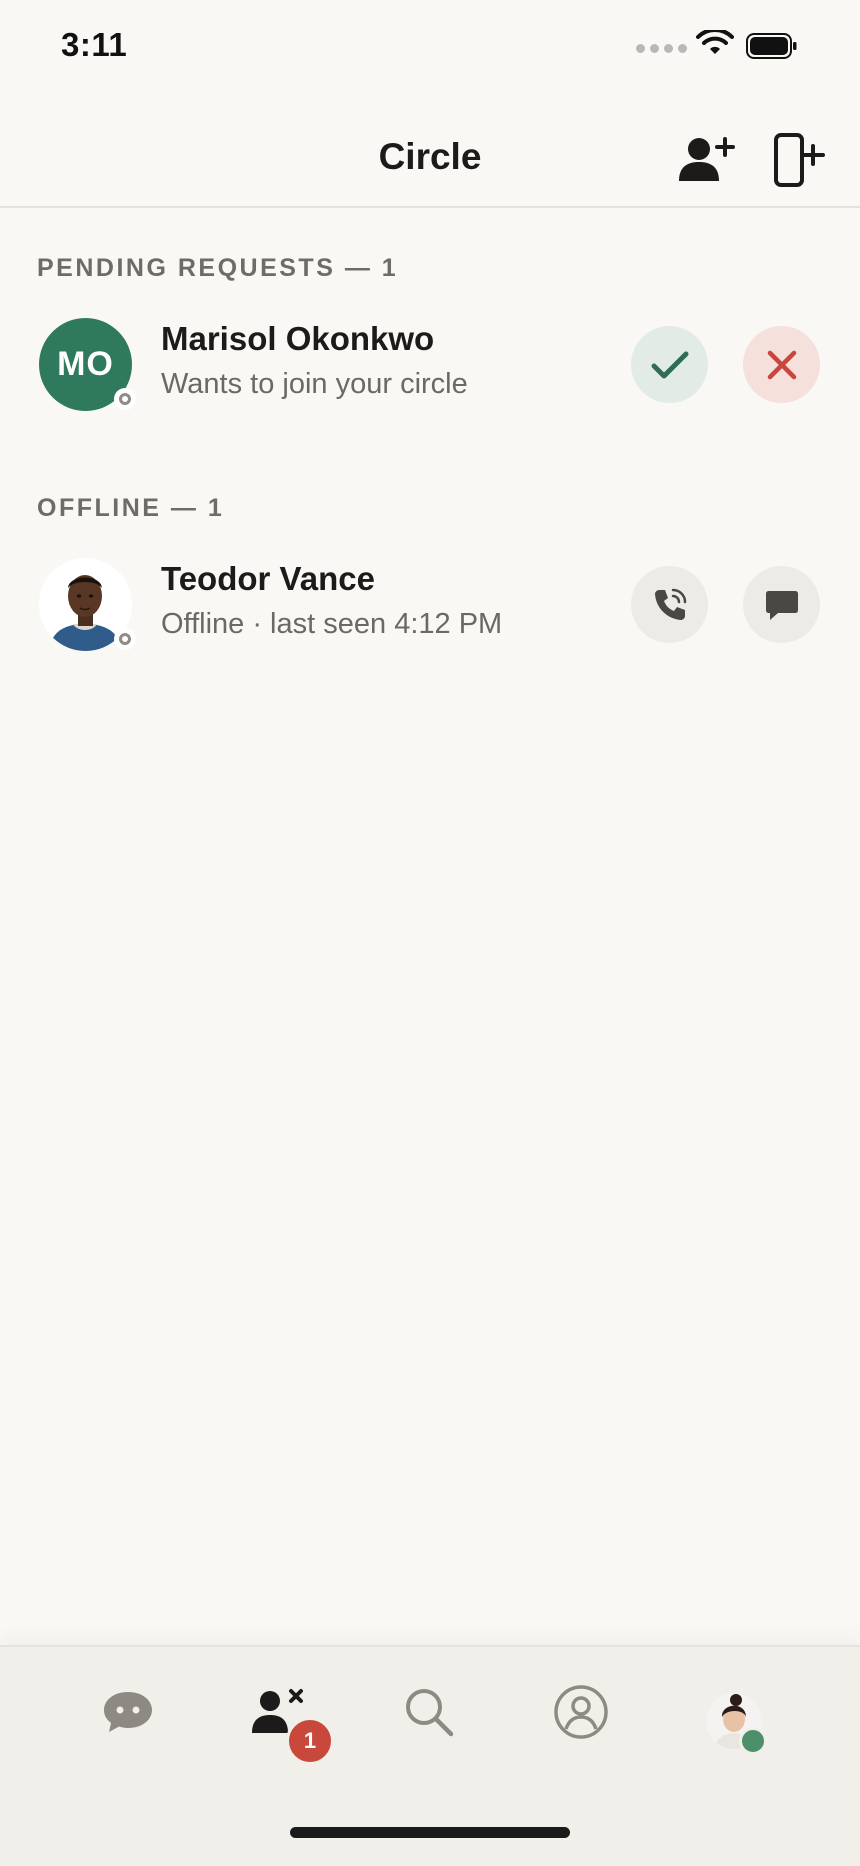  I want to click on search-icon, so click(430, 1713).